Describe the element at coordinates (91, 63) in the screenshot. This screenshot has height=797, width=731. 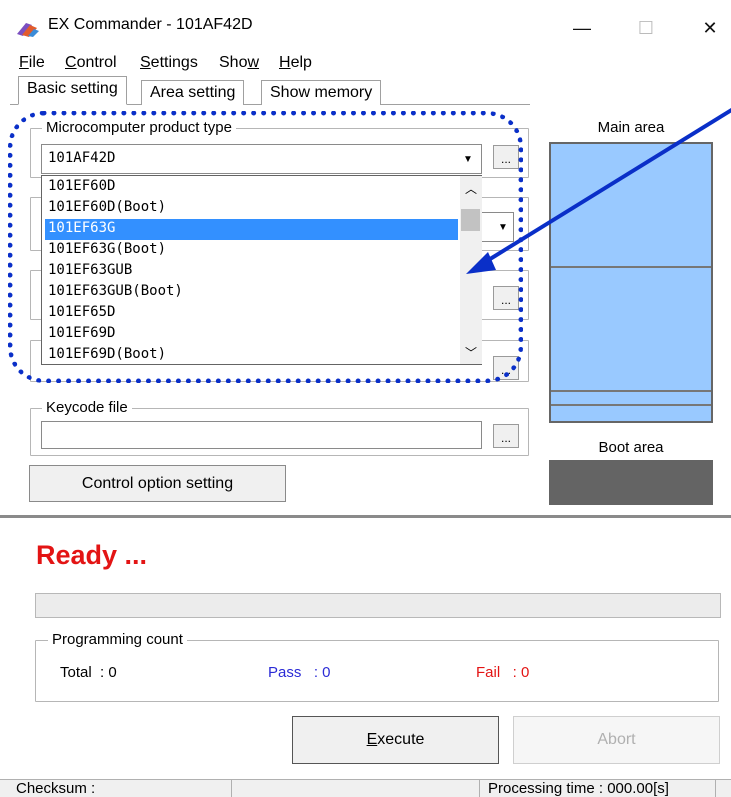
I see `menu-control: Control` at that location.